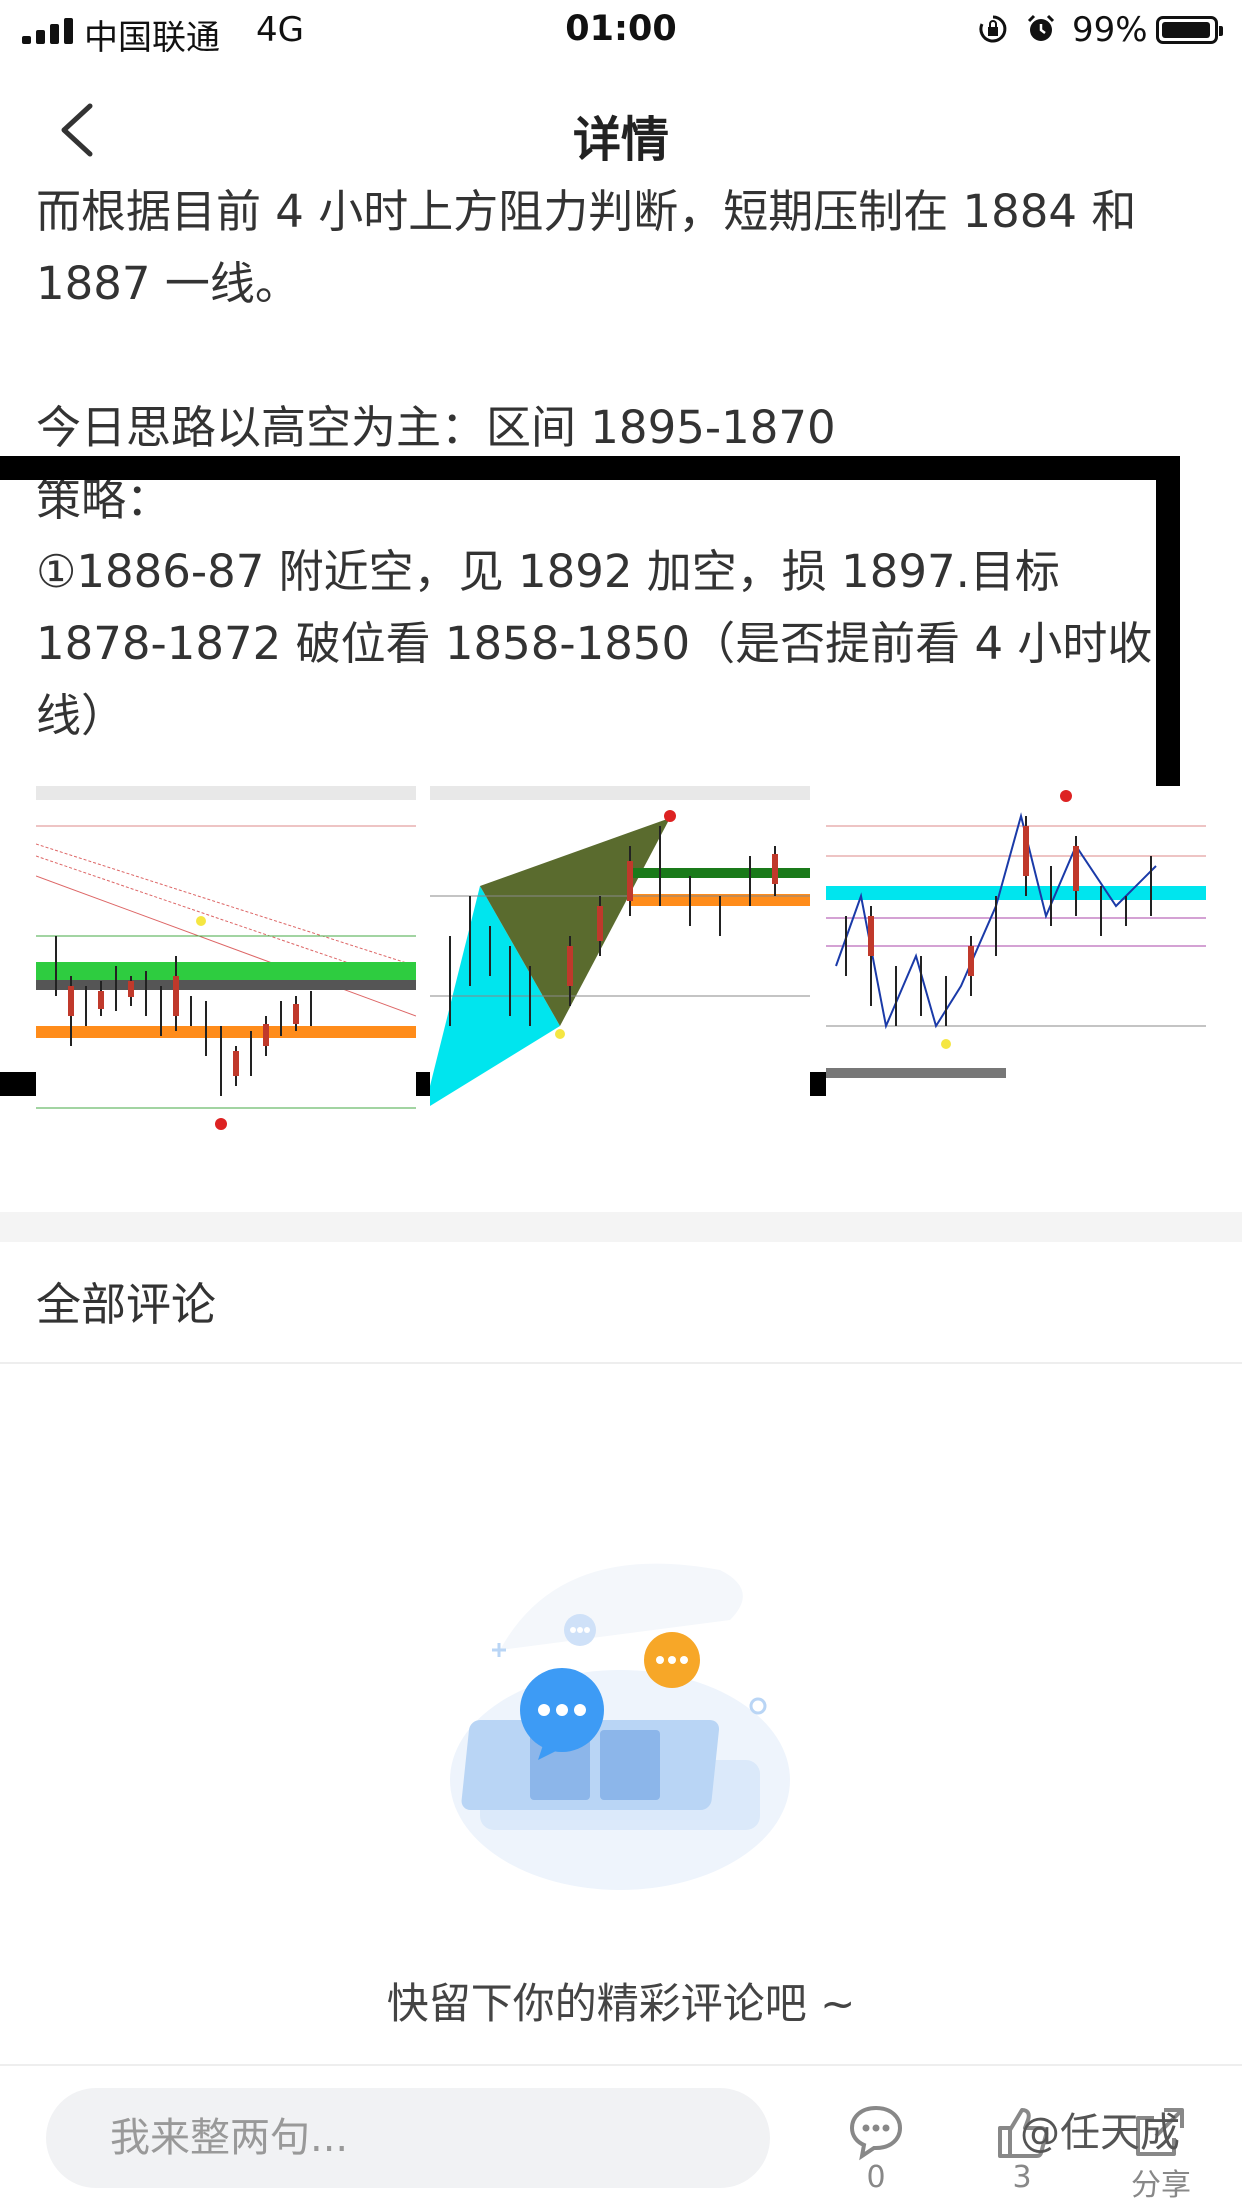 This screenshot has width=1242, height=2210. Describe the element at coordinates (1189, 30) in the screenshot. I see `battery-icon` at that location.